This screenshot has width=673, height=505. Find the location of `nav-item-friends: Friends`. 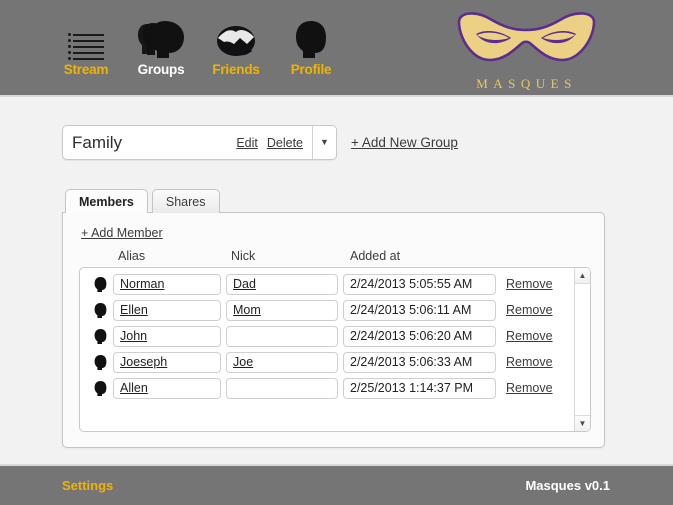

nav-item-friends: Friends is located at coordinates (236, 46).